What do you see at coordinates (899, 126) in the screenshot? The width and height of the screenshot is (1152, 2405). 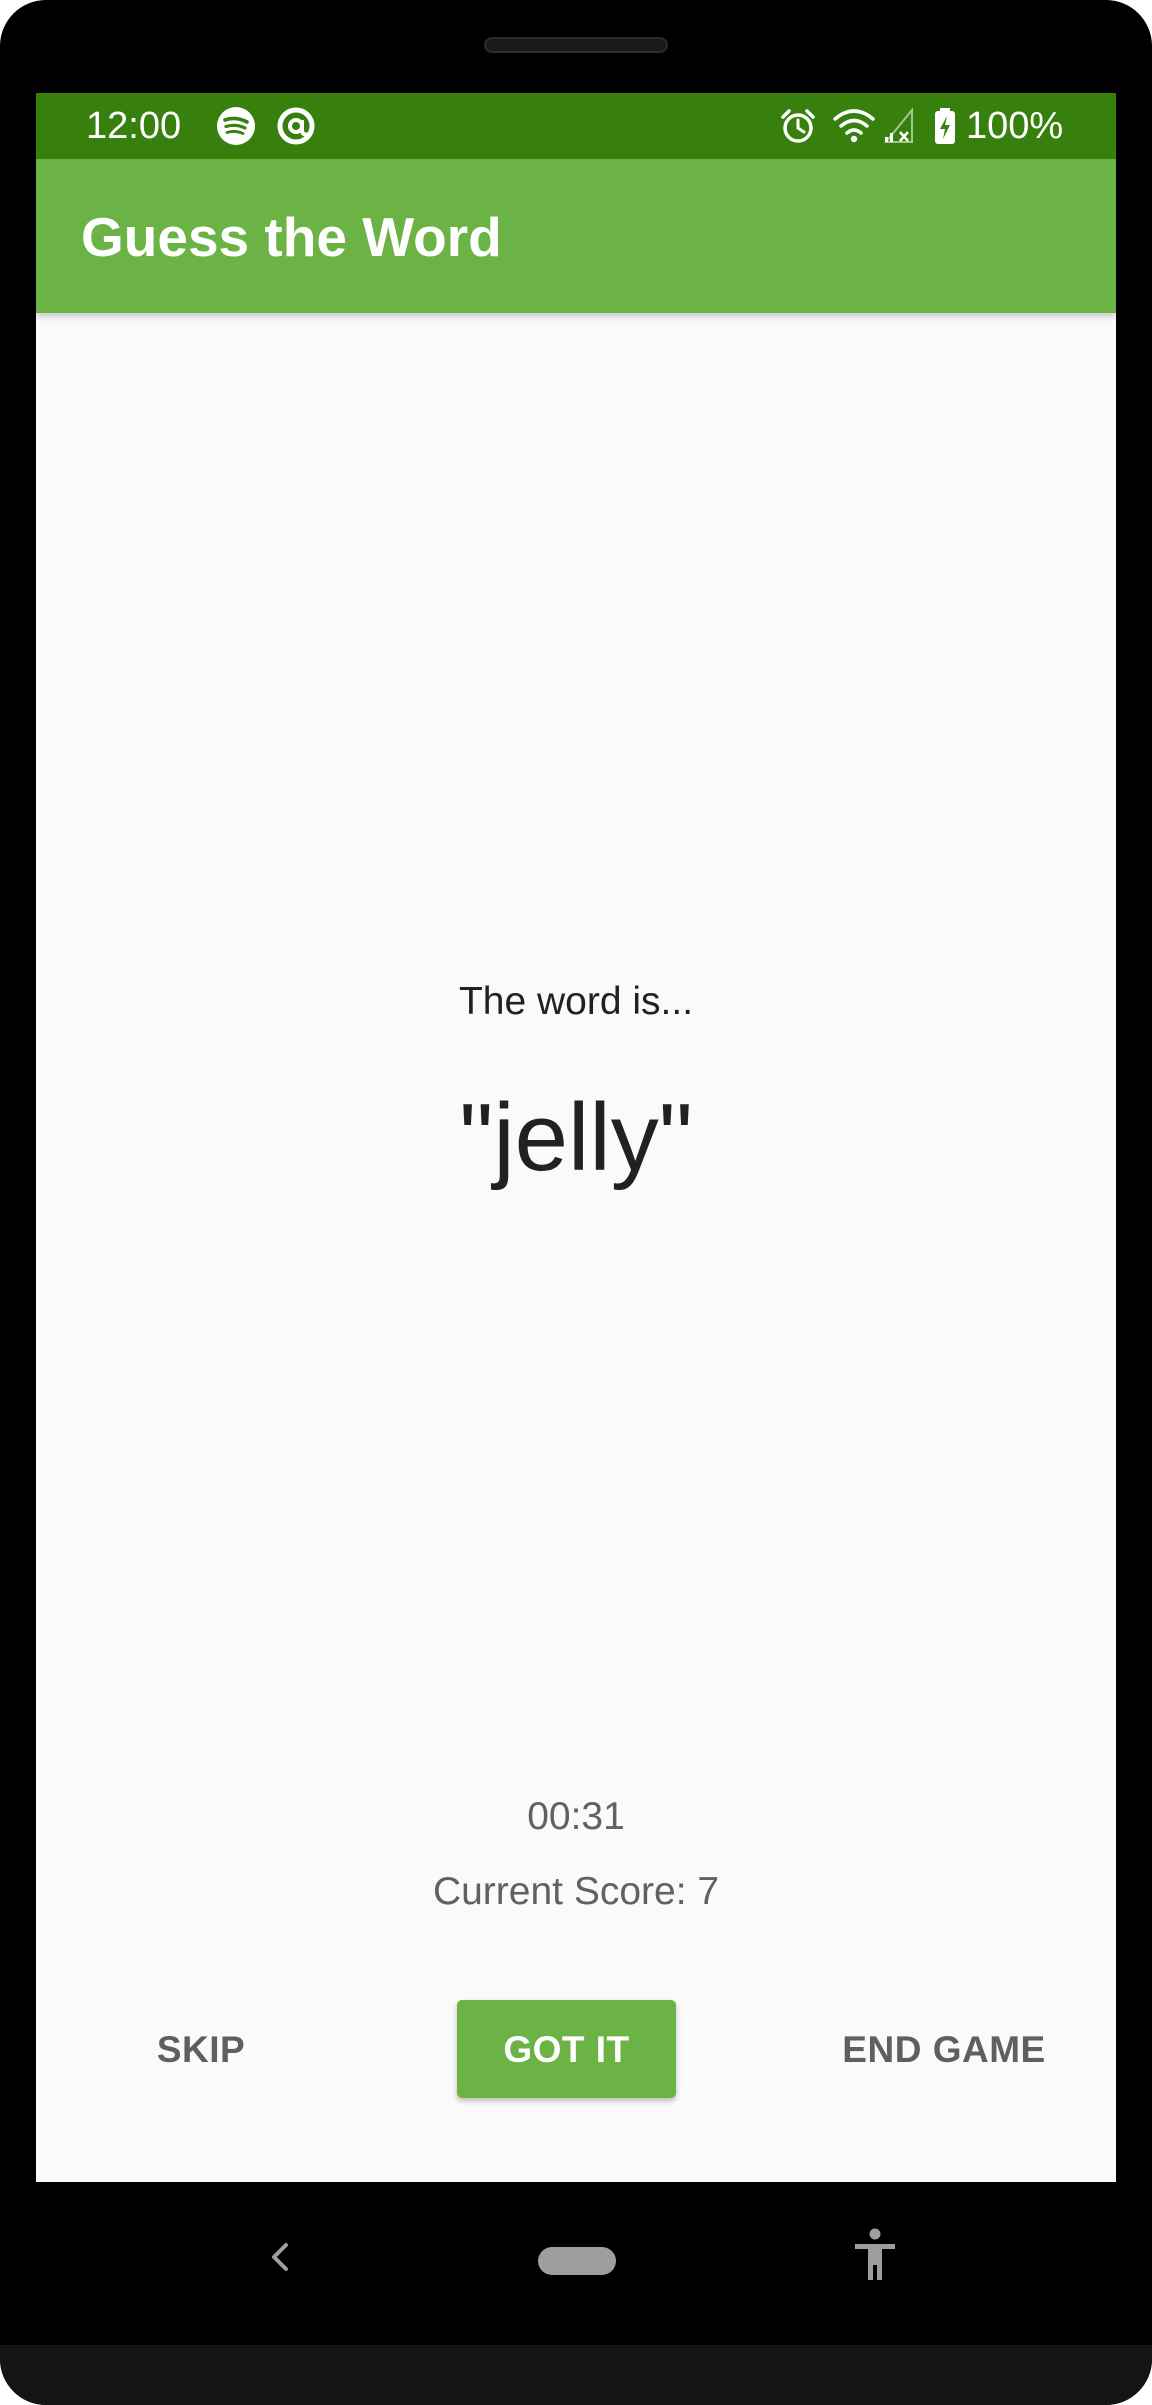 I see `cell-signal-icon` at bounding box center [899, 126].